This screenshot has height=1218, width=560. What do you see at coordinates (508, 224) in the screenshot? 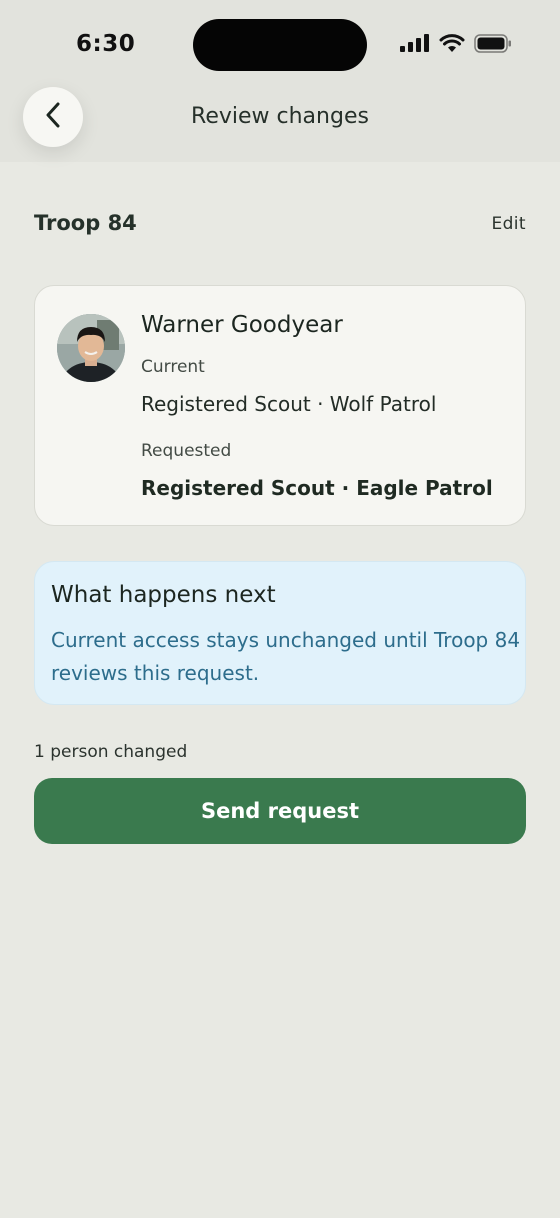
I see `edit-button: Edit` at bounding box center [508, 224].